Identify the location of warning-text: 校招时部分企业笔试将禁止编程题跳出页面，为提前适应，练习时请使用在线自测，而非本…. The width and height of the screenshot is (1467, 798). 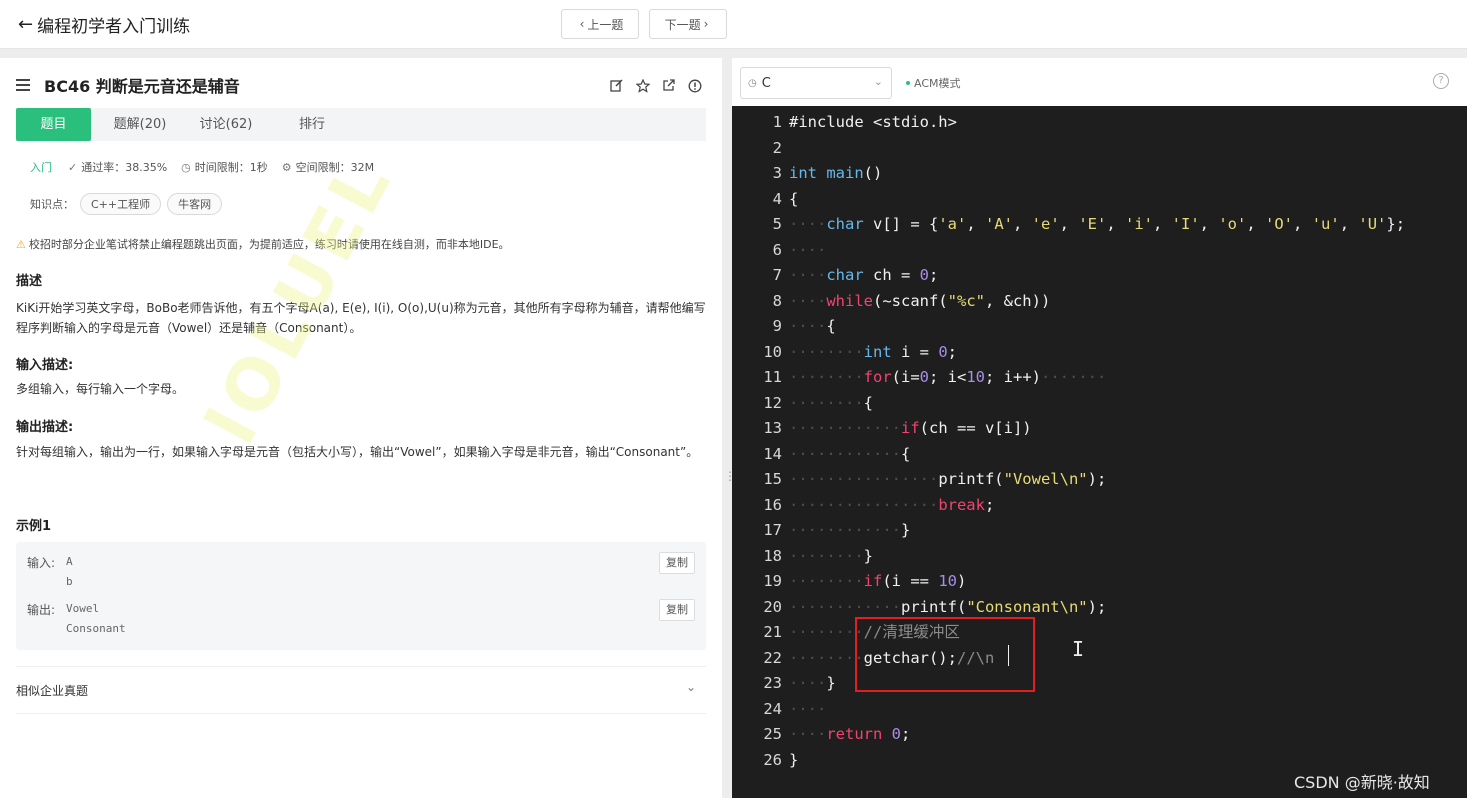
(269, 244).